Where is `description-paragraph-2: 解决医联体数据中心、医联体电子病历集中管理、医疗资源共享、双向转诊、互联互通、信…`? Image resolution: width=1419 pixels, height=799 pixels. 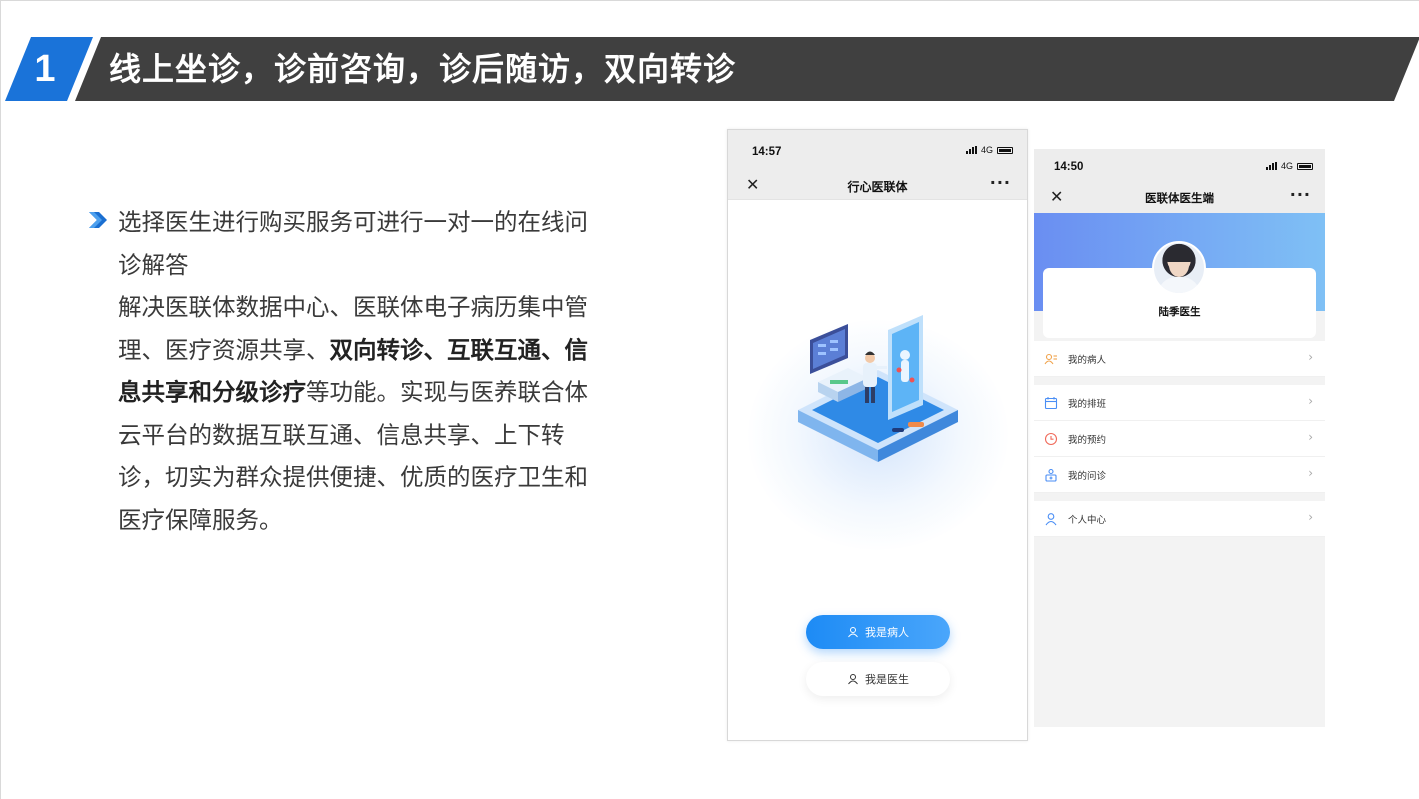 description-paragraph-2: 解决医联体数据中心、医联体电子病历集中管理、医疗资源共享、双向转诊、互联互通、信… is located at coordinates (358, 413).